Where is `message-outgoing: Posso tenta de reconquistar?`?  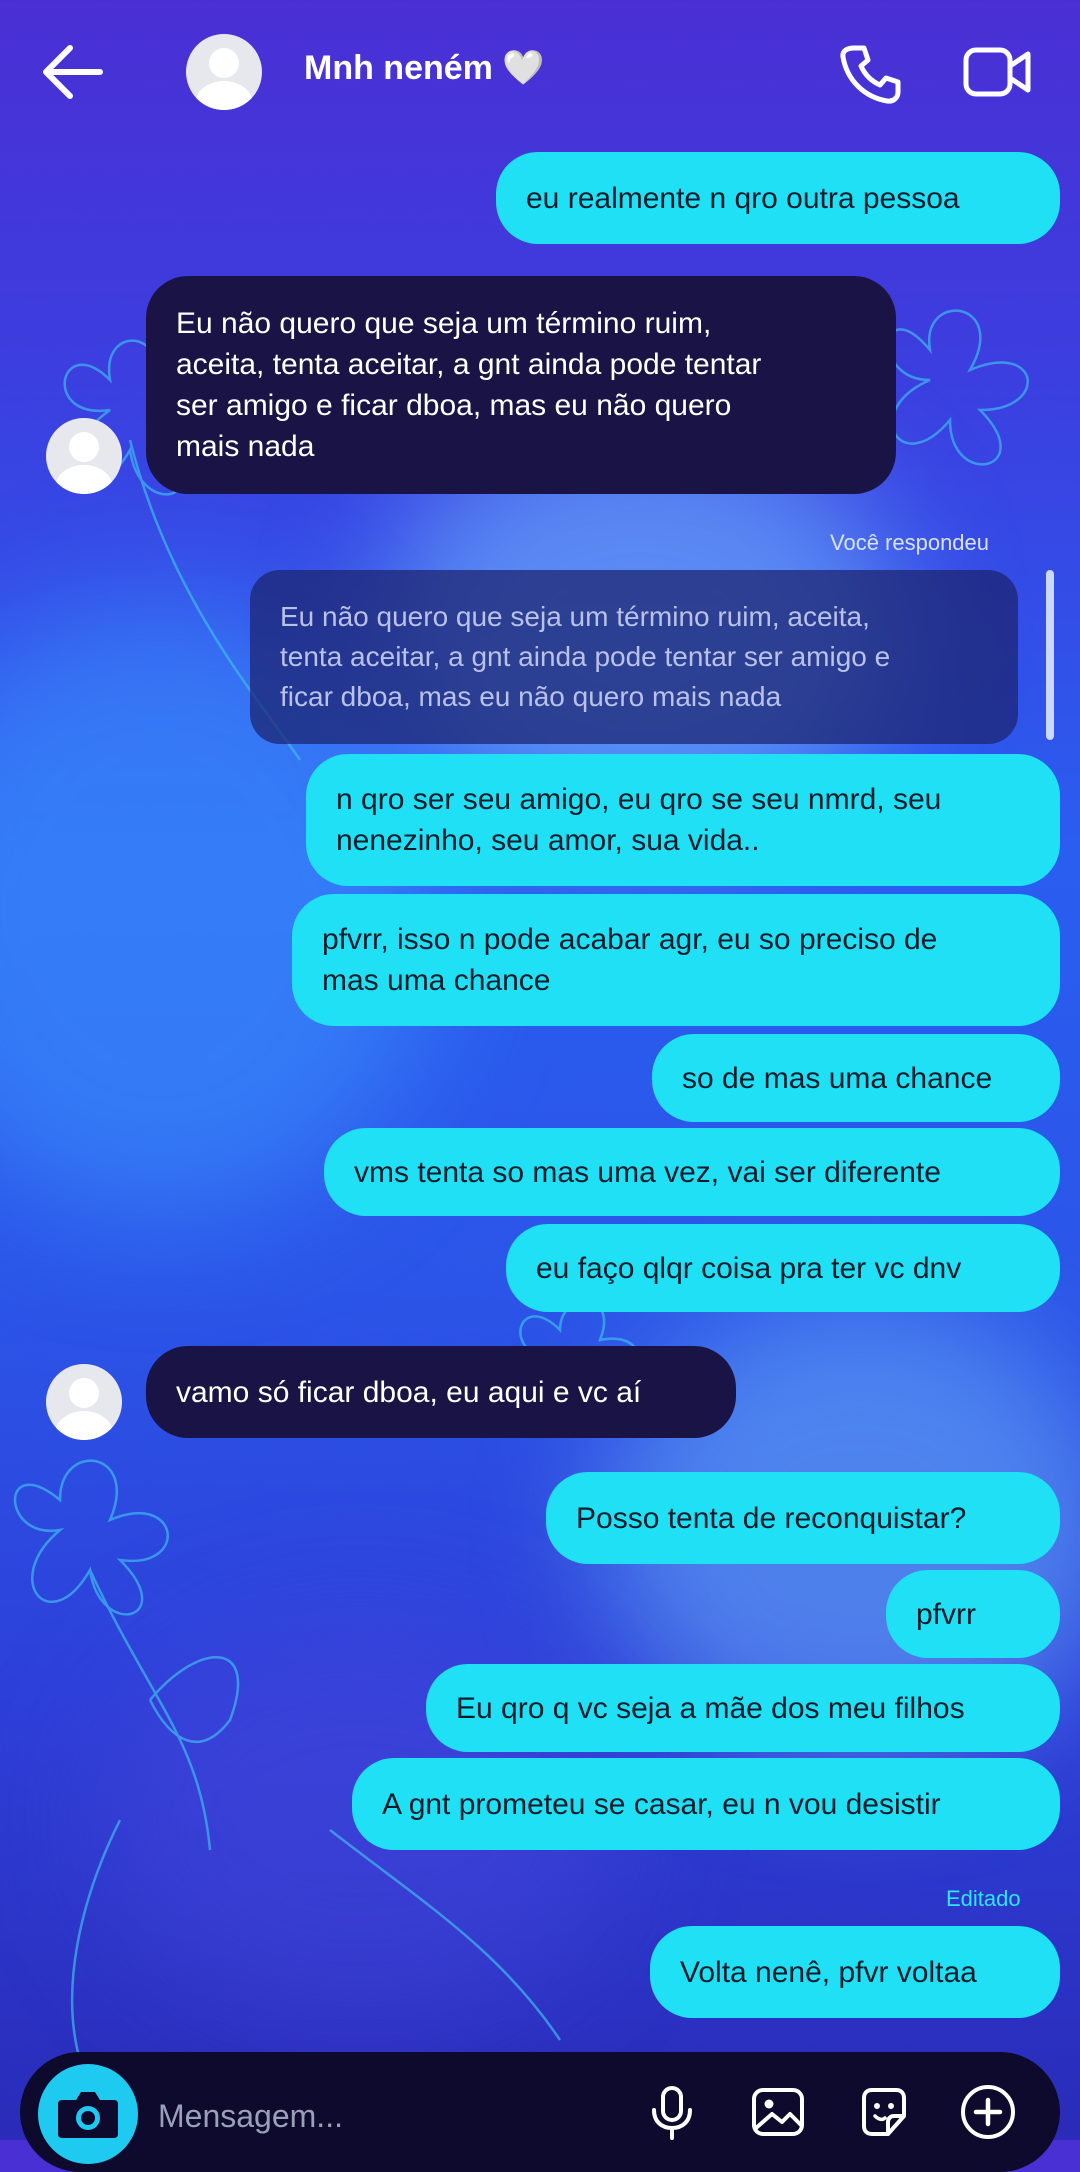
message-outgoing: Posso tenta de reconquistar? is located at coordinates (803, 1518).